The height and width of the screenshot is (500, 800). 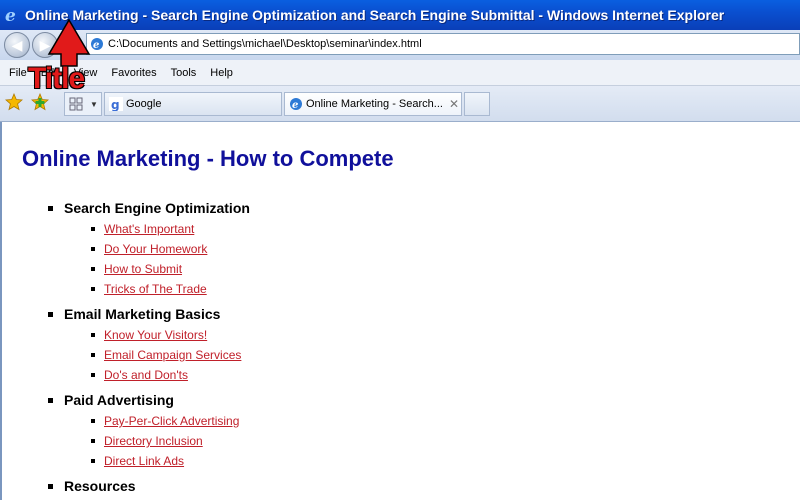 I want to click on link-whats-important: What's Important, so click(x=149, y=229).